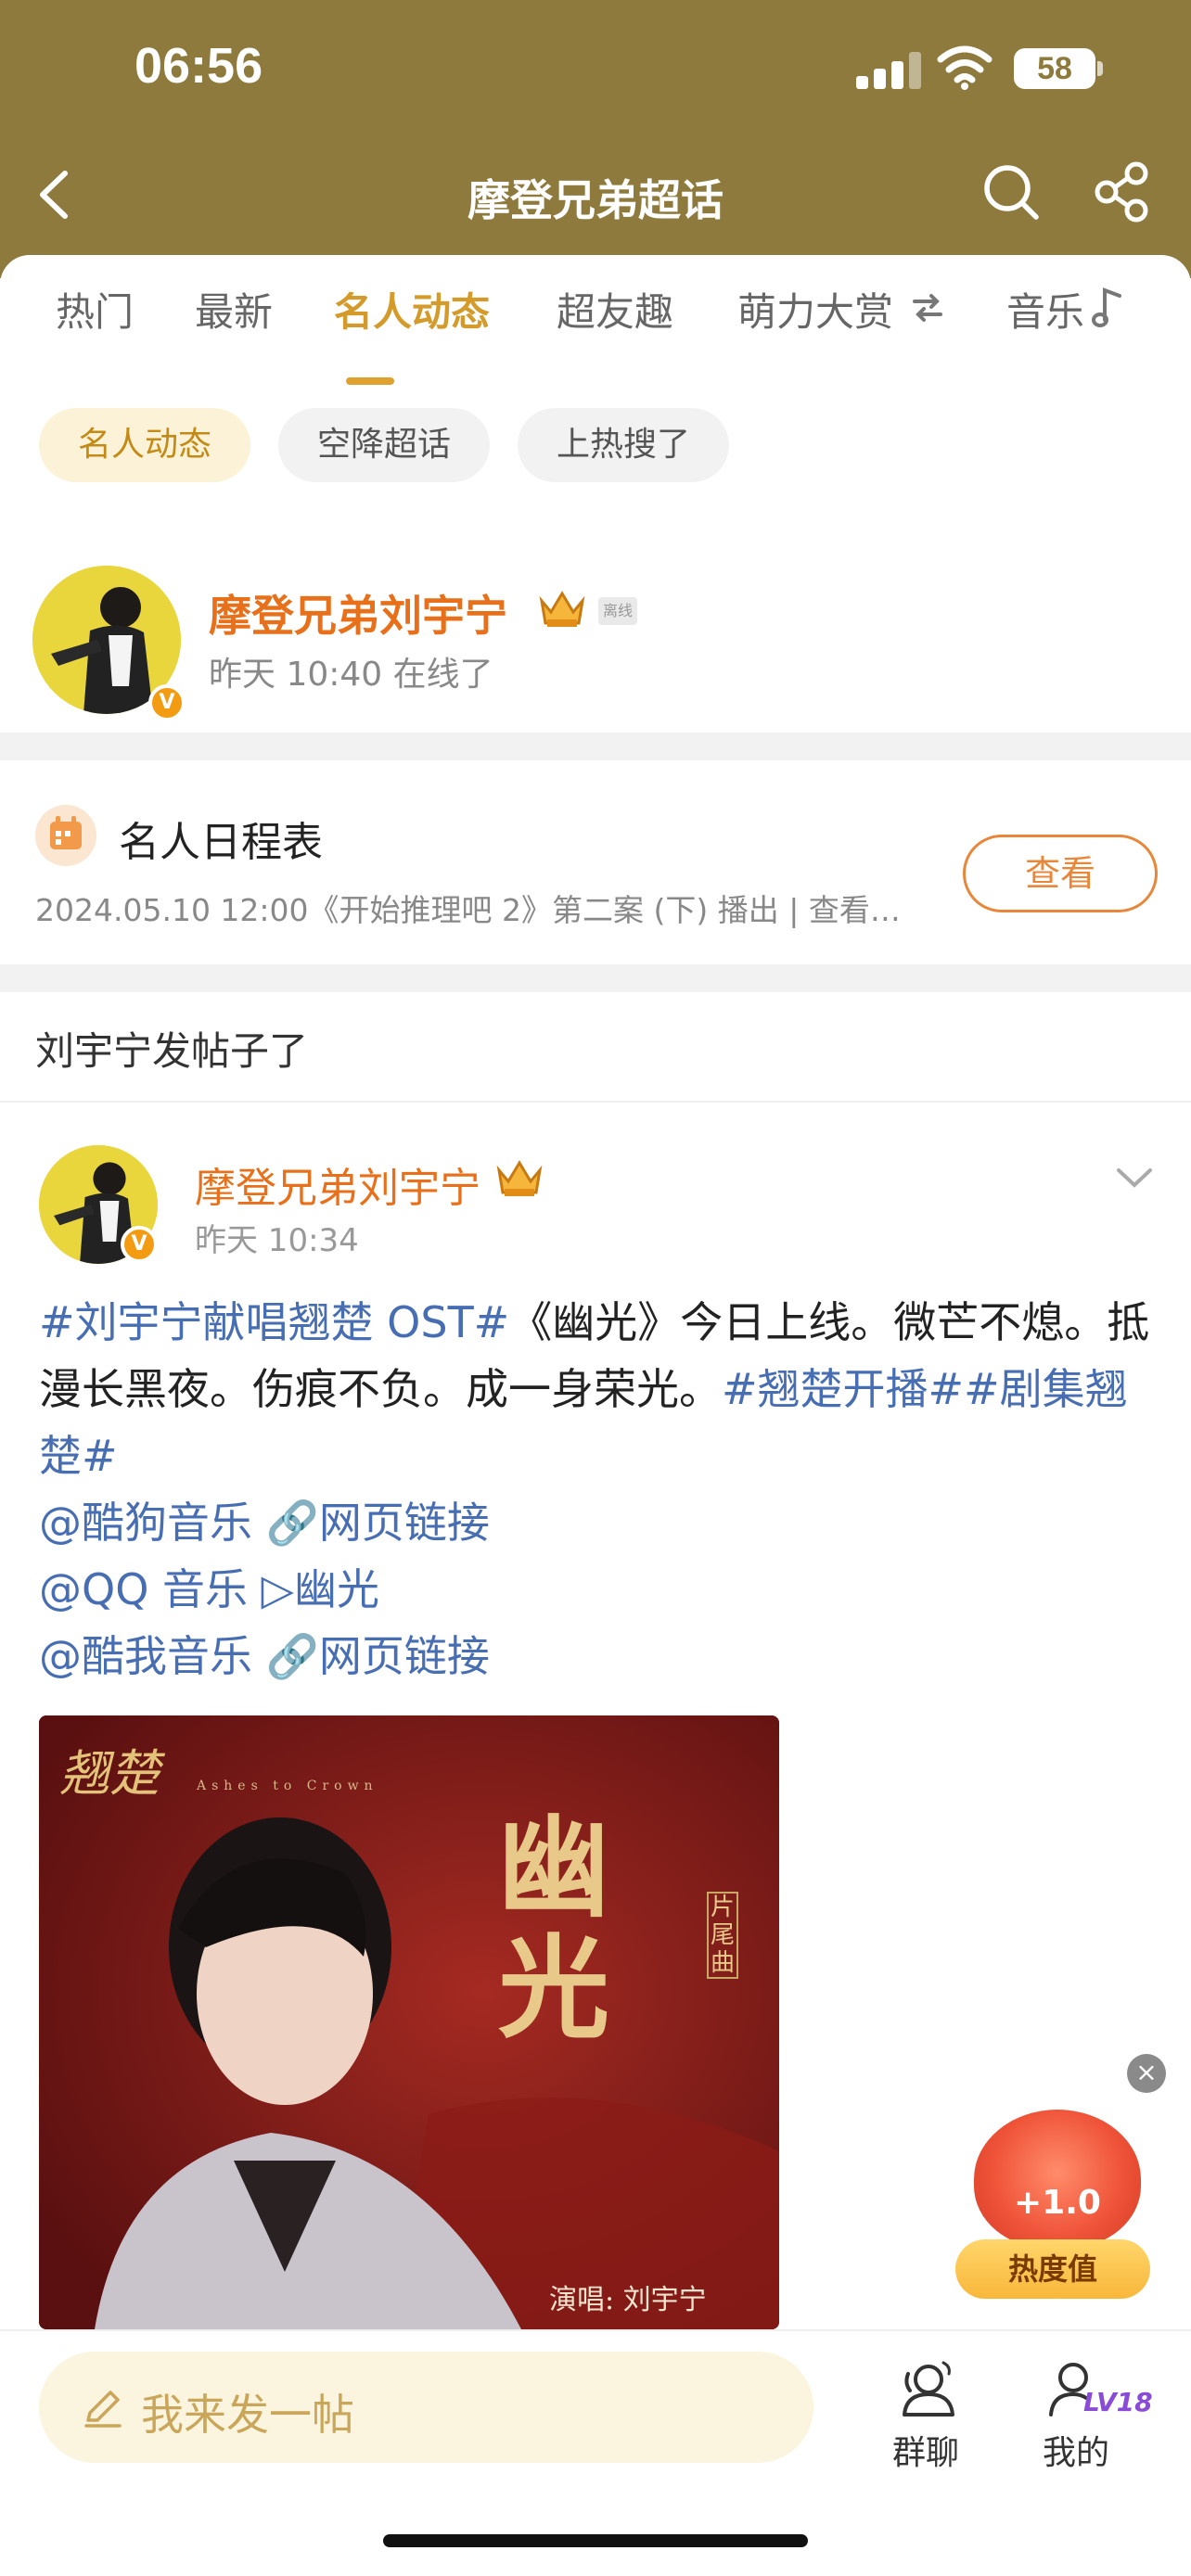  Describe the element at coordinates (358, 613) in the screenshot. I see `celebrity-name: 摩登兄弟刘宇宁` at that location.